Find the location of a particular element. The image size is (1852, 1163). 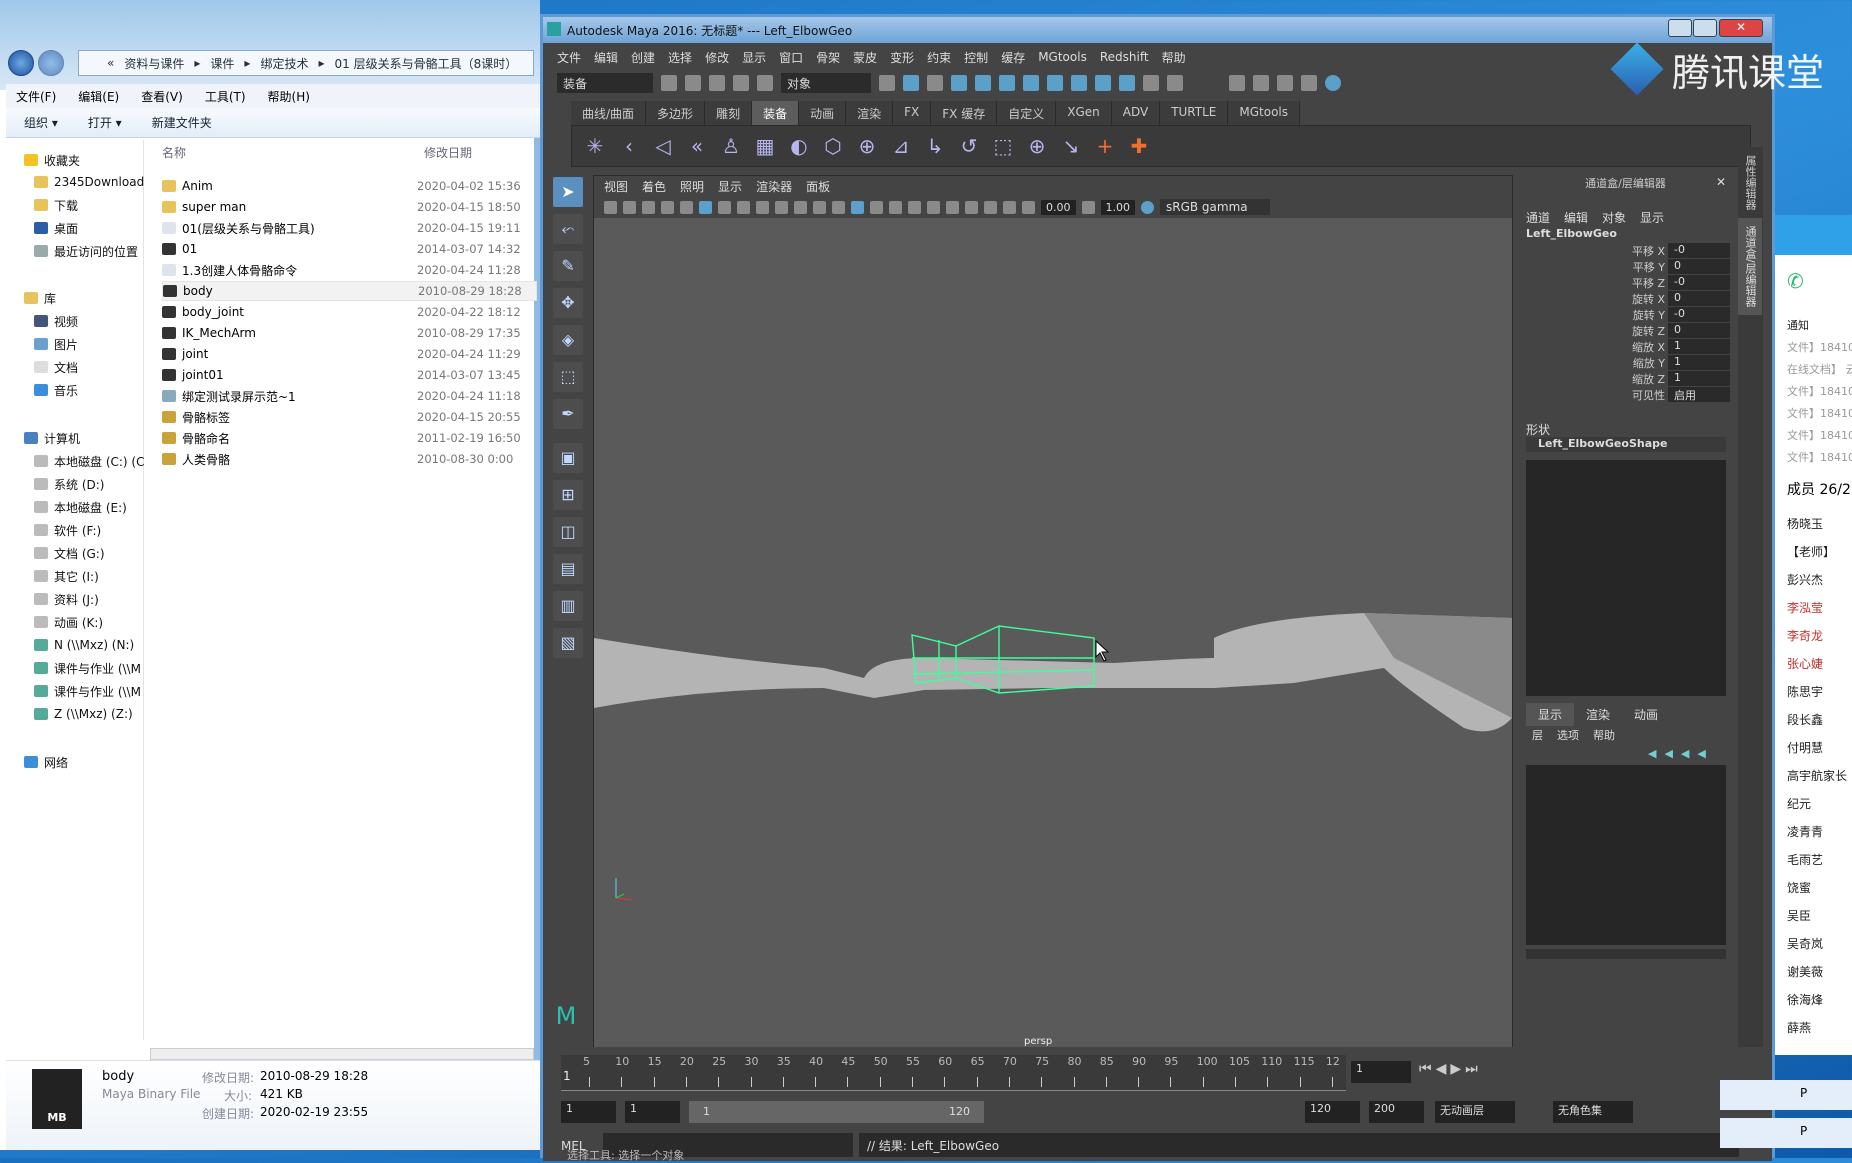

orient-constraint-icon: ↺ is located at coordinates (969, 146).